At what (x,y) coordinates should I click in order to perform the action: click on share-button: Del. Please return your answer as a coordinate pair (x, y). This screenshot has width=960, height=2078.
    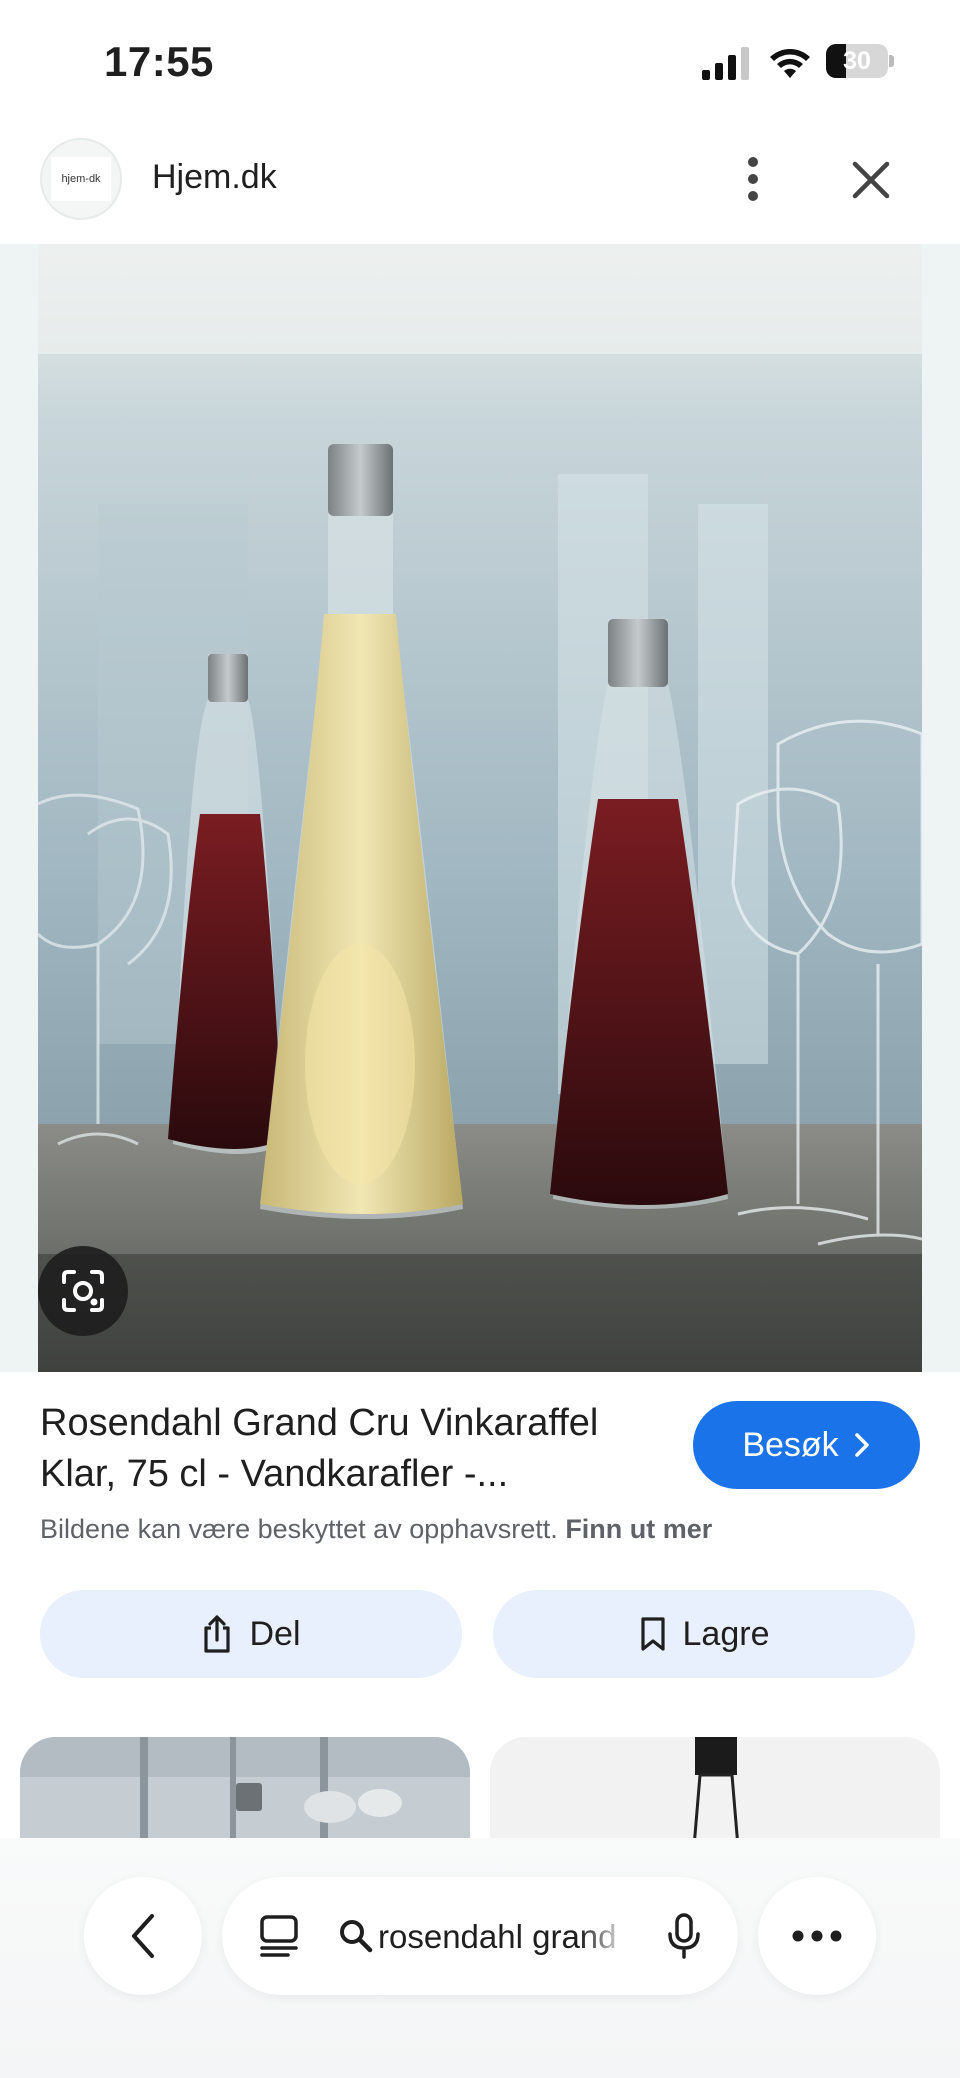
    Looking at the image, I should click on (251, 1634).